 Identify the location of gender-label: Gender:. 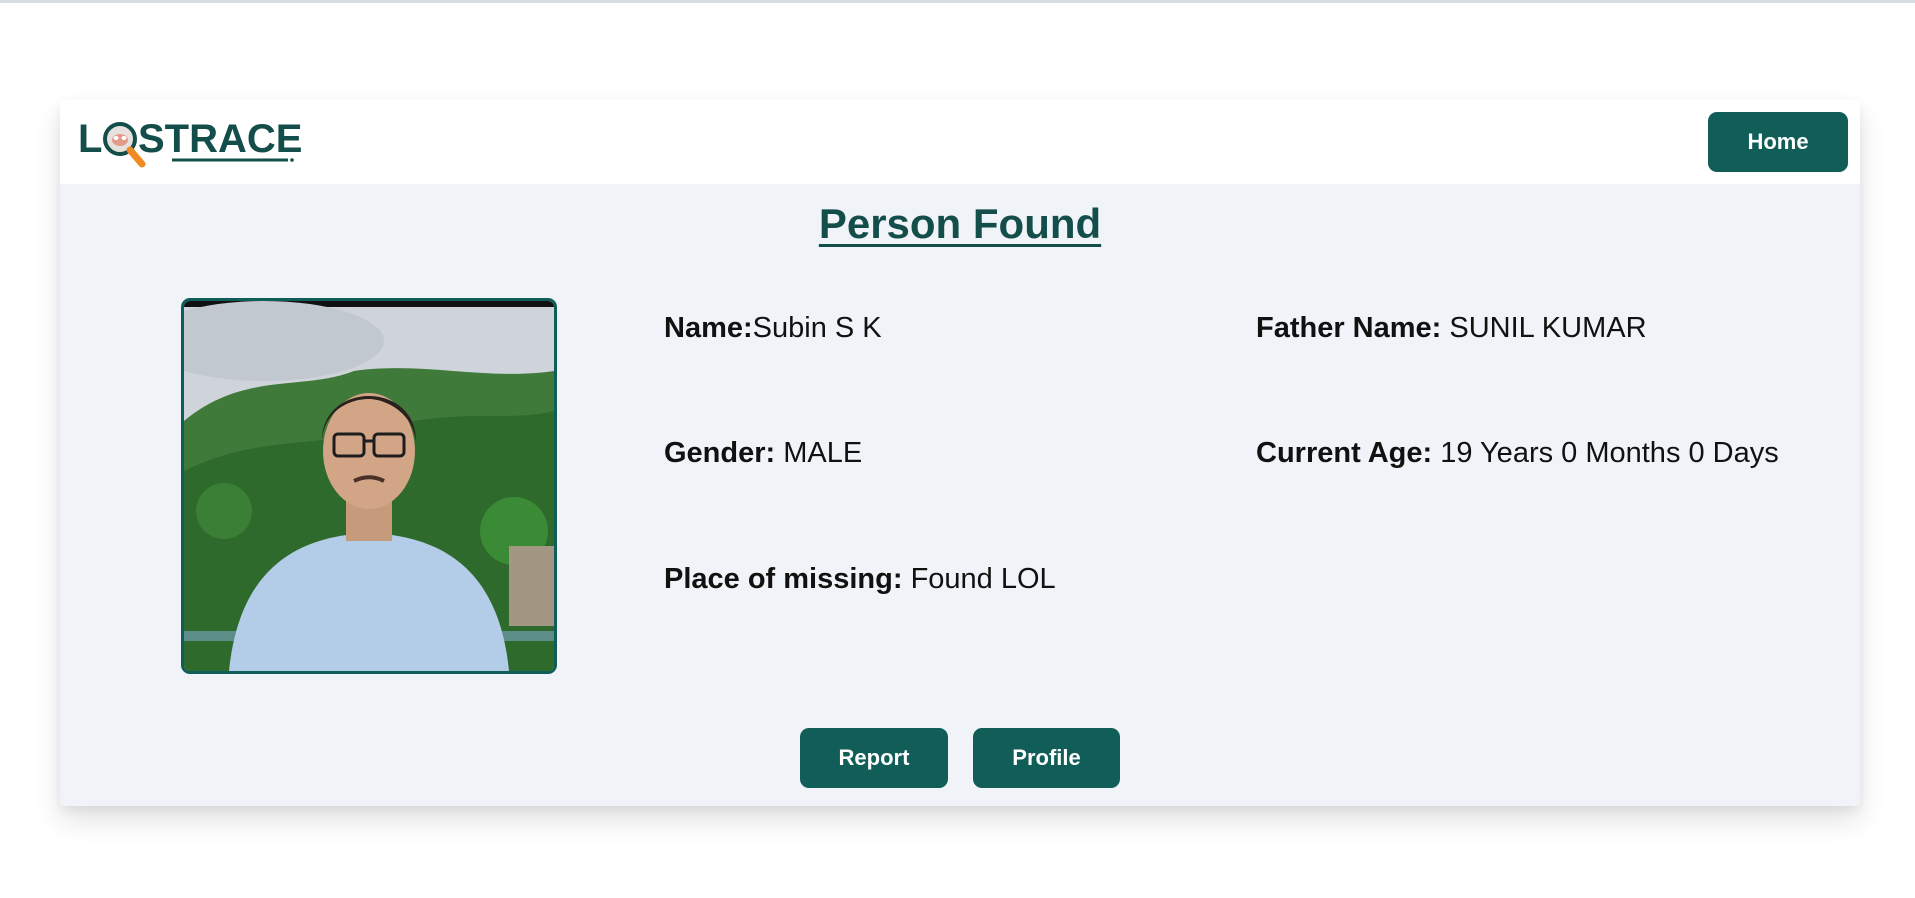
(720, 453).